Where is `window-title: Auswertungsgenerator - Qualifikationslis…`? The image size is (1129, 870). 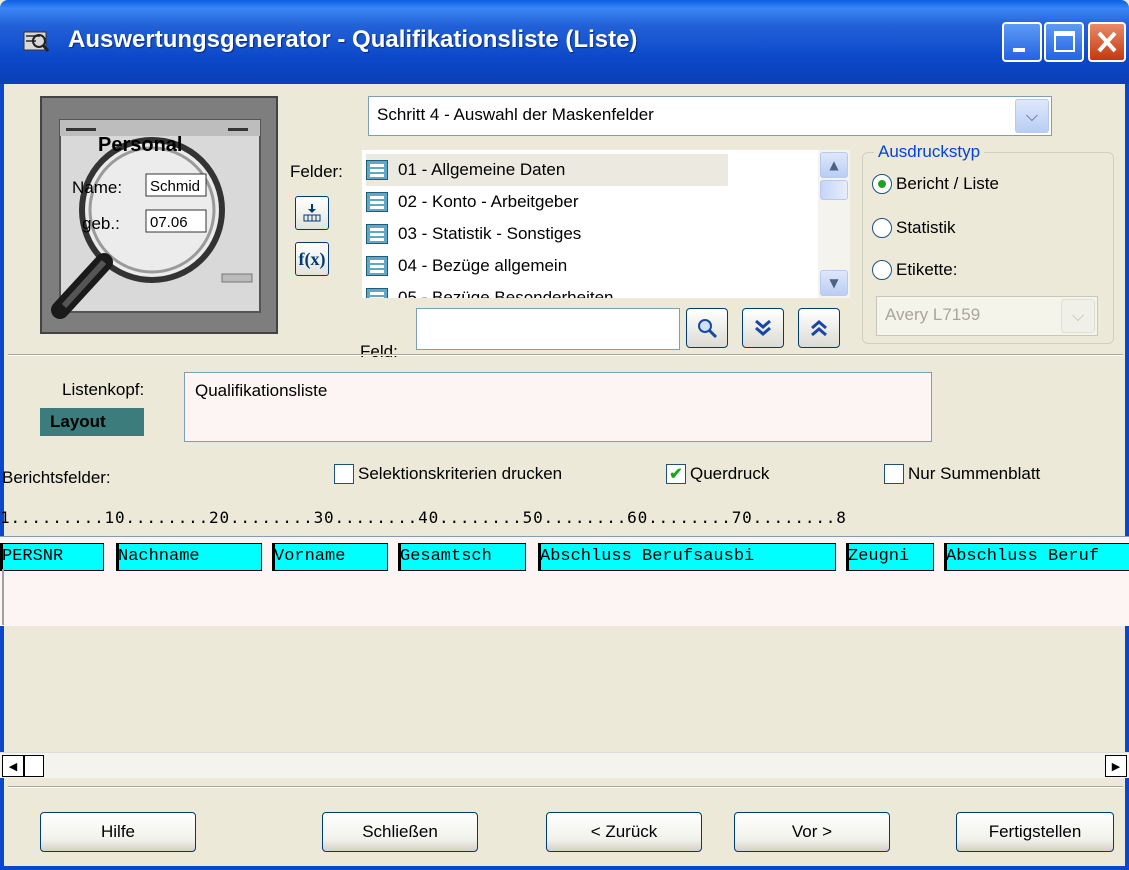
window-title: Auswertungsgenerator - Qualifikationslis… is located at coordinates (353, 39).